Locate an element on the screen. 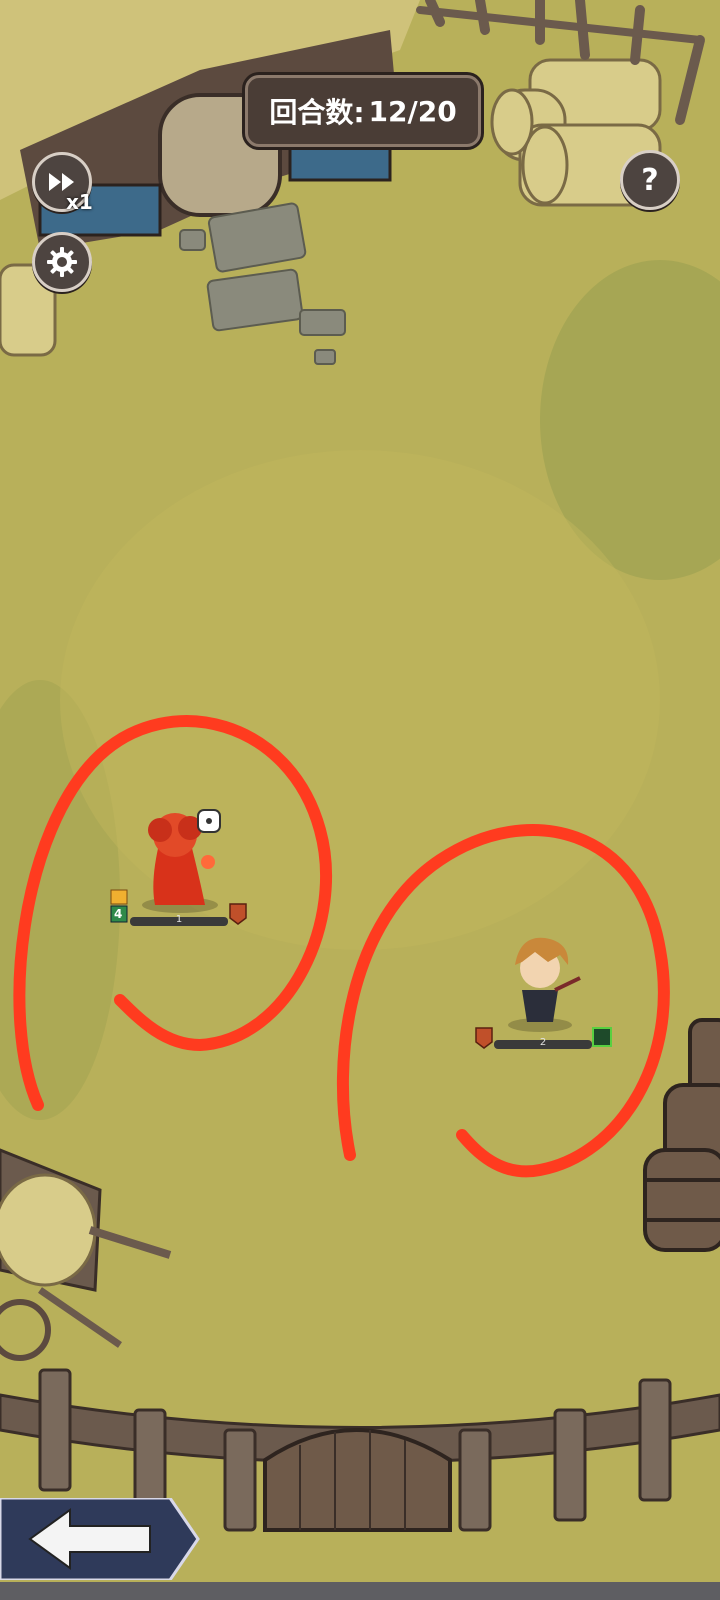 Image resolution: width=720 pixels, height=1600 pixels. back-button is located at coordinates (100, 1539).